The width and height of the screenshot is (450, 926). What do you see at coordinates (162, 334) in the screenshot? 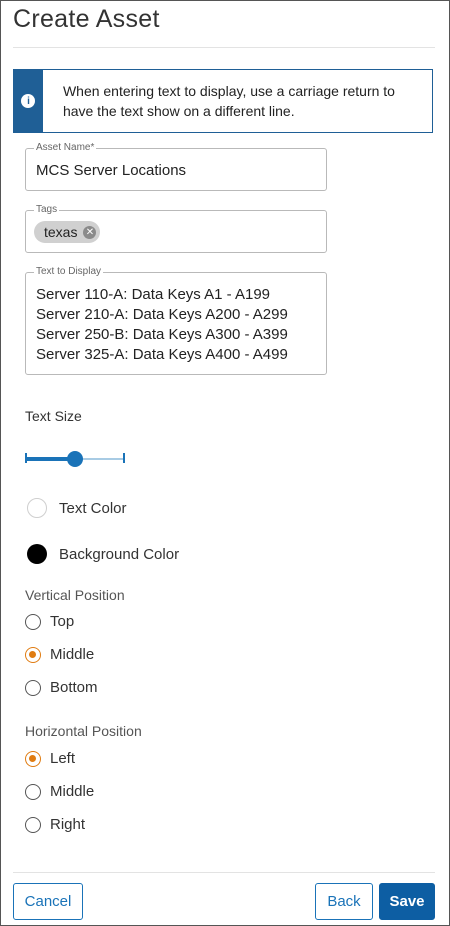
I see `text-line: Server 250-B: Data Keys A300 - A399` at bounding box center [162, 334].